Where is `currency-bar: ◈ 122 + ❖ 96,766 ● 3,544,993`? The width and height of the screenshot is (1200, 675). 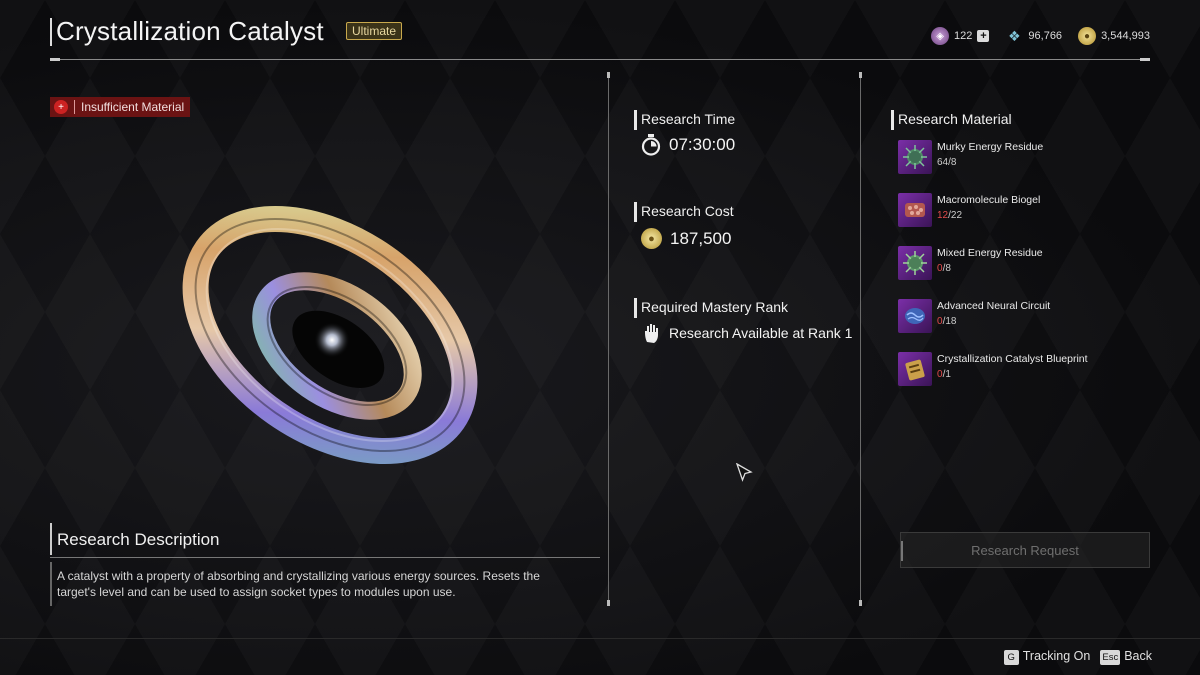
currency-bar: ◈ 122 + ❖ 96,766 ● 3,544,993 is located at coordinates (1040, 36).